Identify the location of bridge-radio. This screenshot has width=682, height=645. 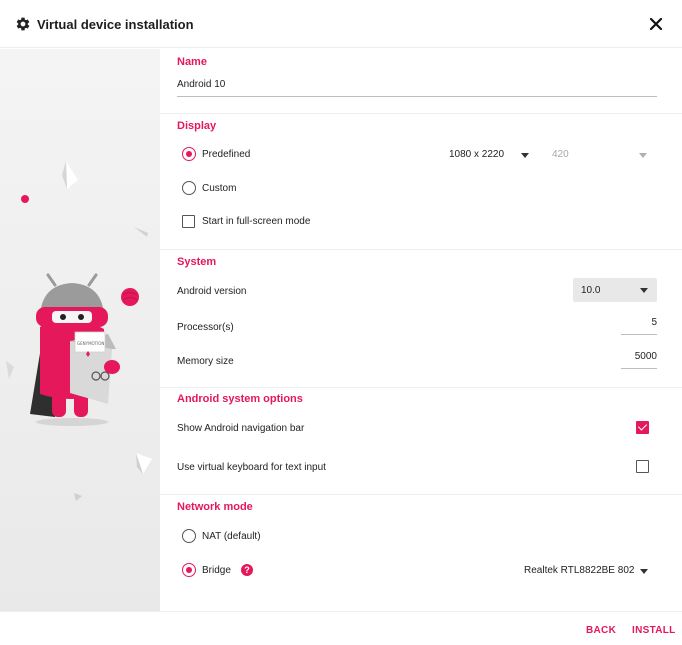
(189, 570).